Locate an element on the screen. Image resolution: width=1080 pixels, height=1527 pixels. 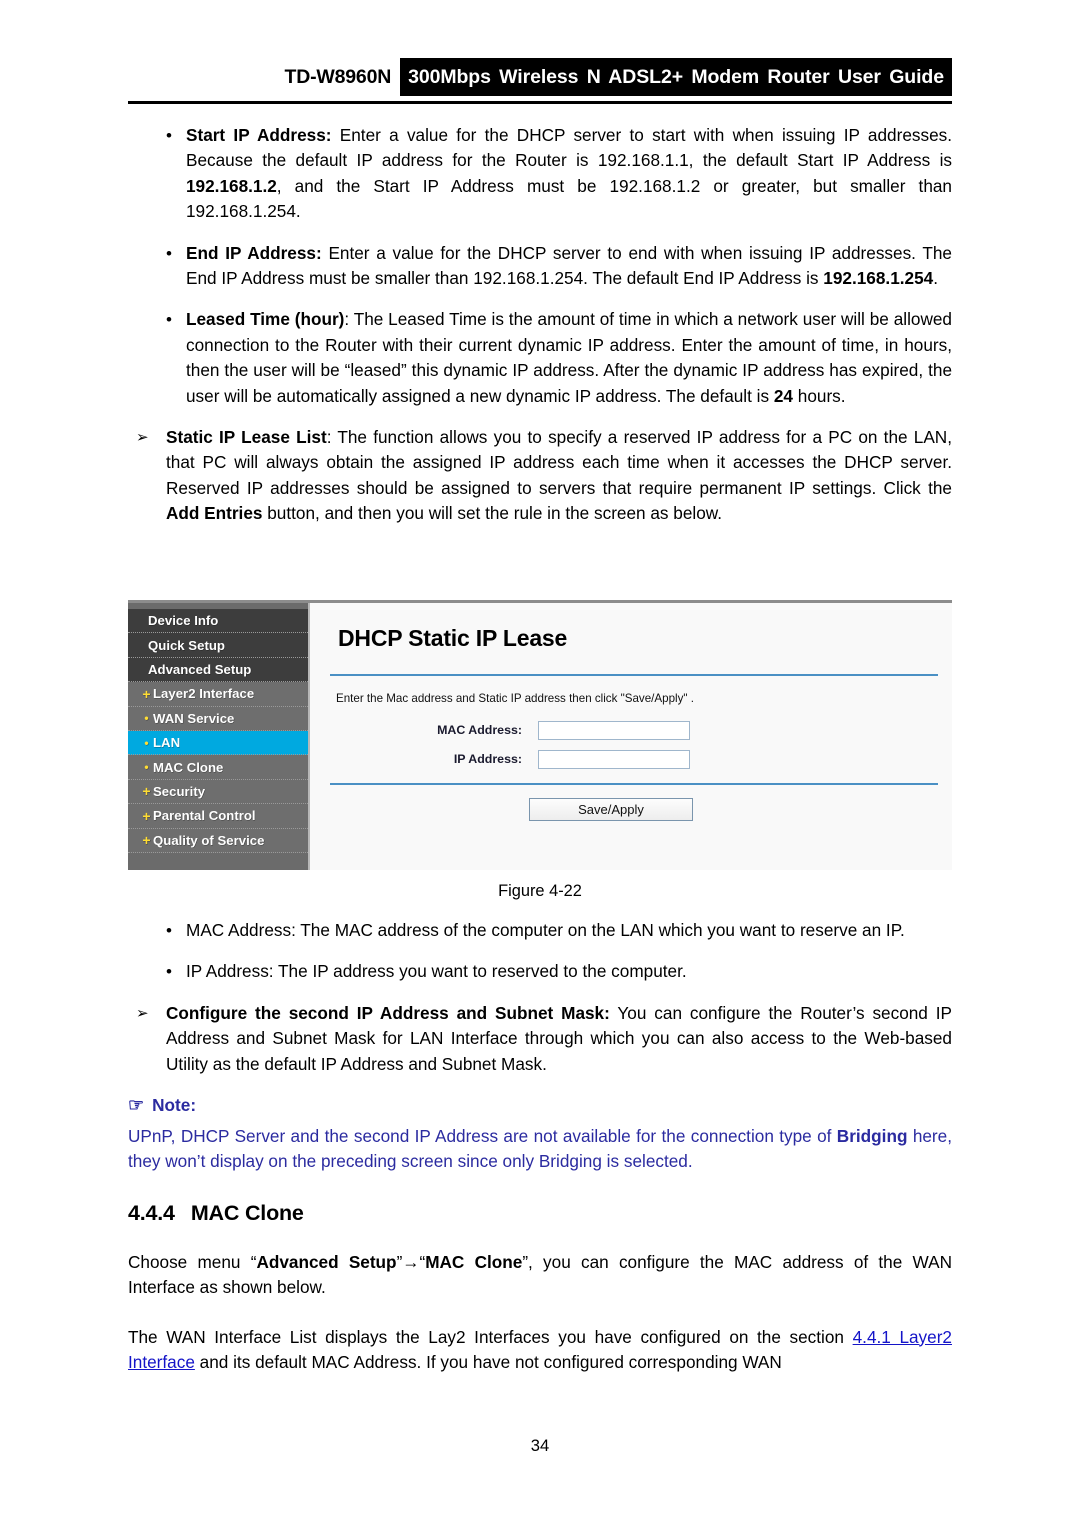
sidebar-item-mac-clone: • MAC Clone is located at coordinates (218, 767).